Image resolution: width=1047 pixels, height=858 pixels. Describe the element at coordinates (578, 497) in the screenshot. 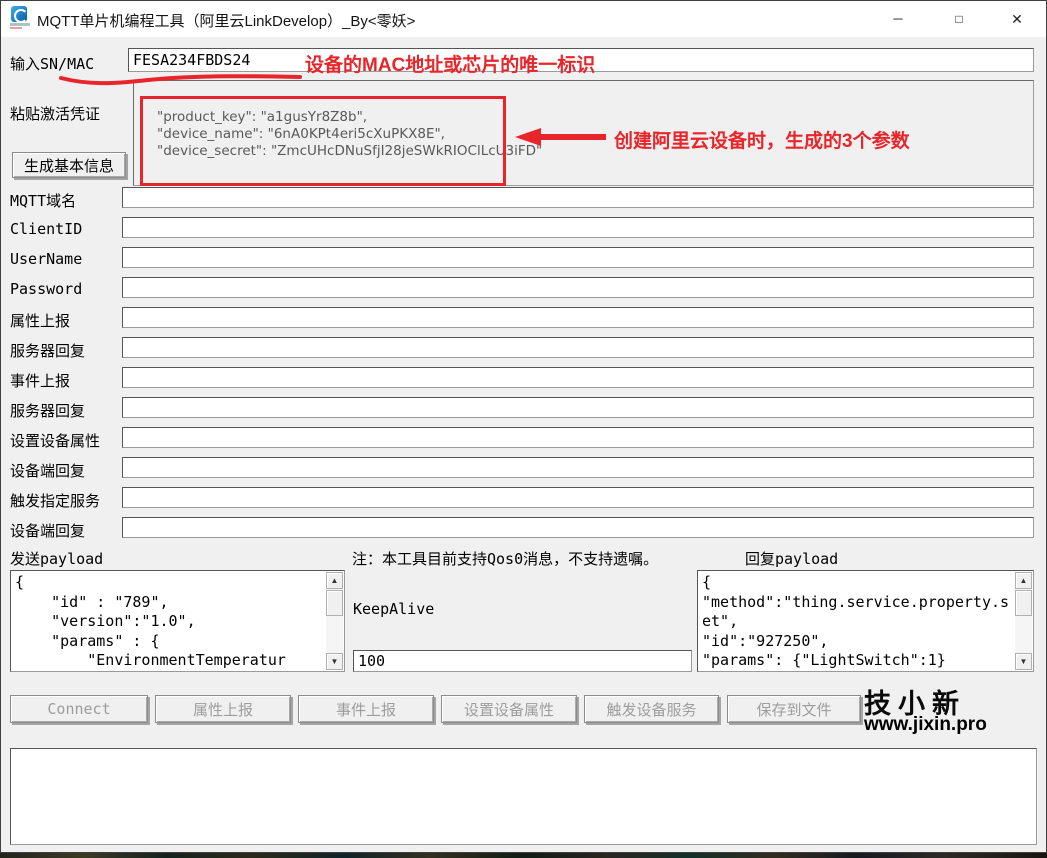

I see `trigger-service-input` at that location.